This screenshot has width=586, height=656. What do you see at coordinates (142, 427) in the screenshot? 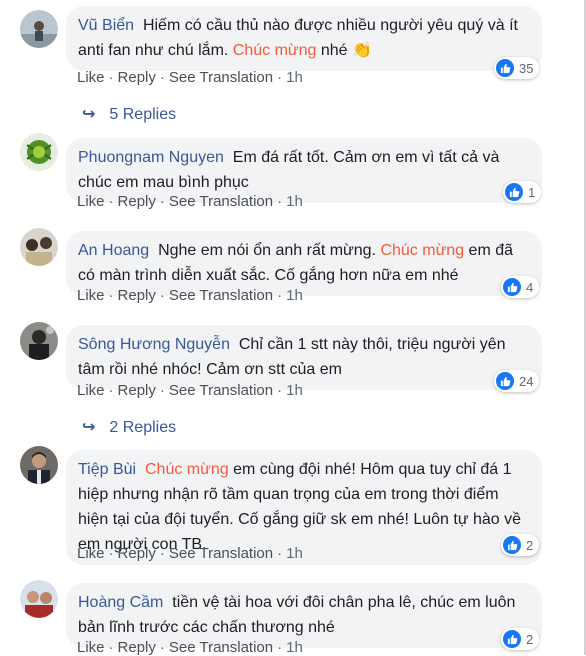
I see `replies-count: 2 Replies` at bounding box center [142, 427].